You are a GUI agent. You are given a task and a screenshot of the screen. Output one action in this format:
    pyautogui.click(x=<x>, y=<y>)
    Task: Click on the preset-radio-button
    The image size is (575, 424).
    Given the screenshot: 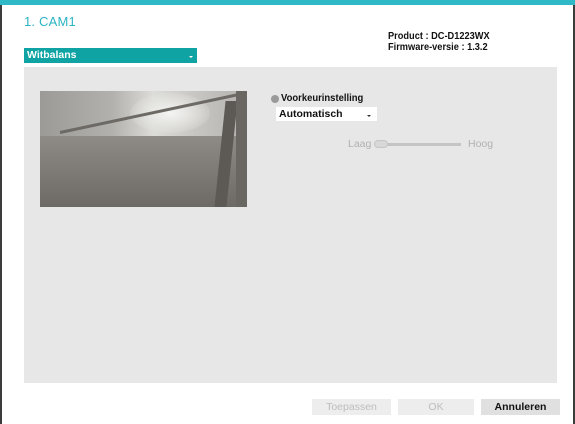 What is the action you would take?
    pyautogui.click(x=275, y=99)
    